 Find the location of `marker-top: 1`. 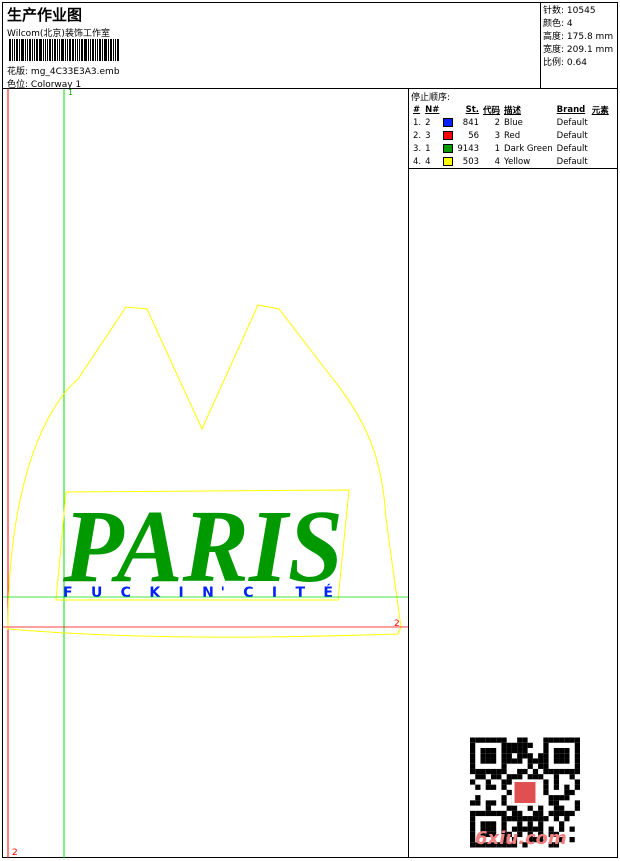

marker-top: 1 is located at coordinates (70, 93).